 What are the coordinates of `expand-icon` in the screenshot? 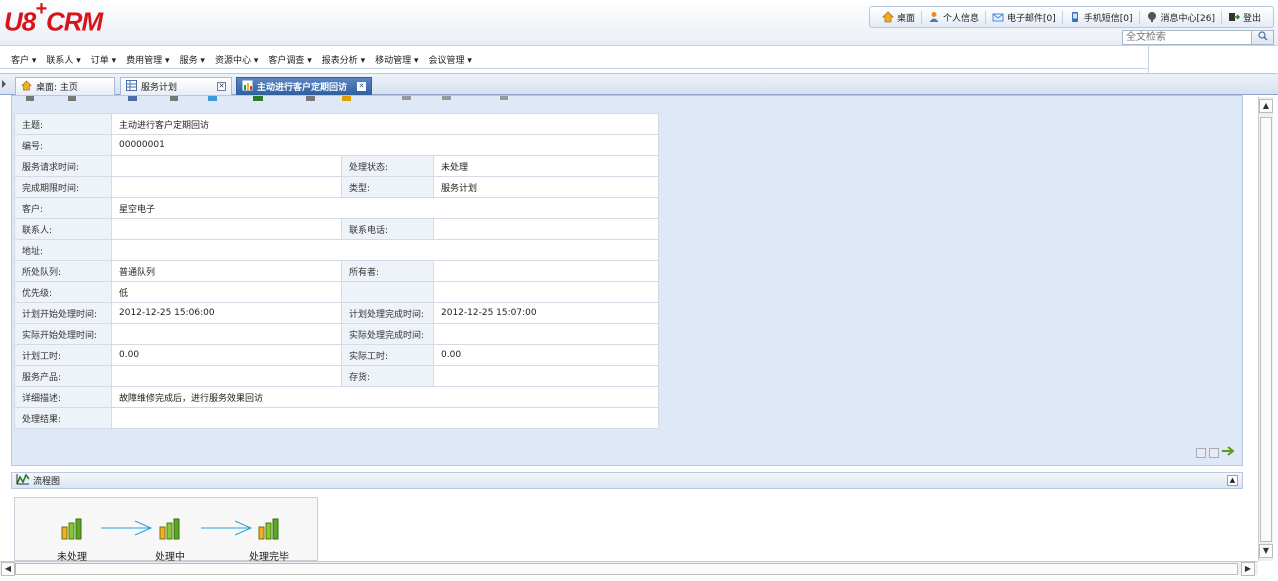 It's located at (1201, 452).